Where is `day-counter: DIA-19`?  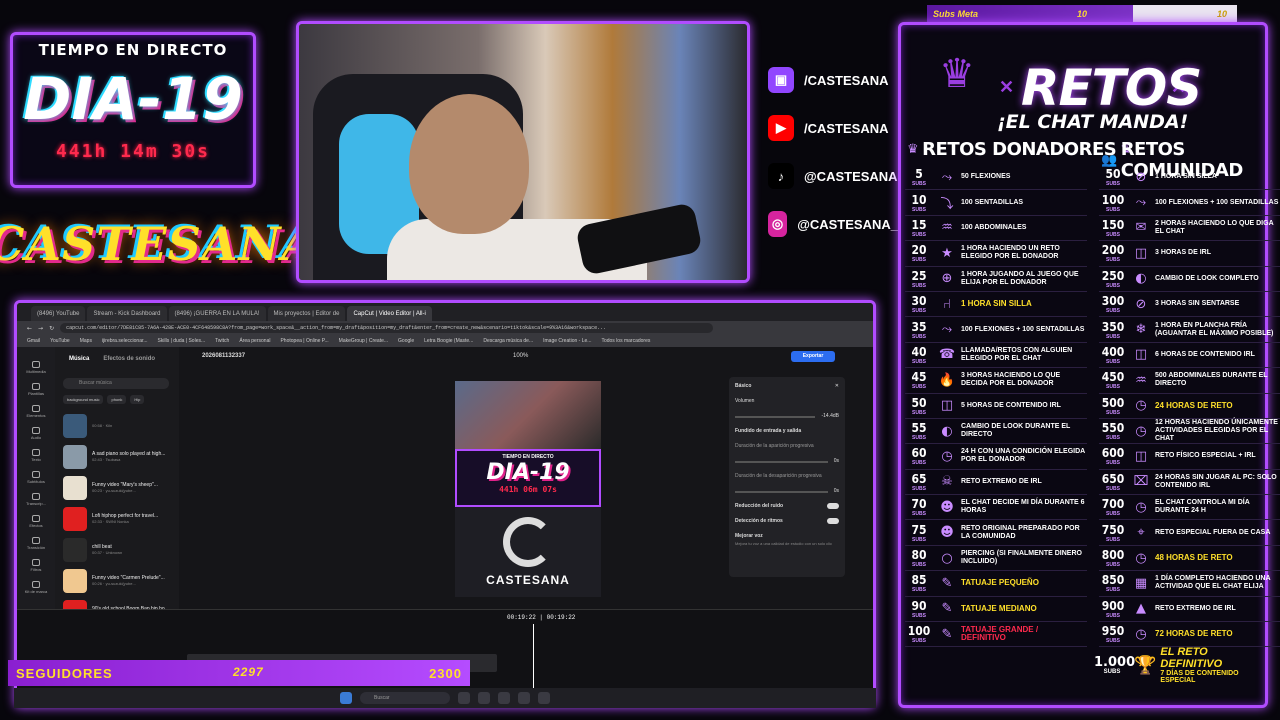 day-counter: DIA-19 is located at coordinates (133, 99).